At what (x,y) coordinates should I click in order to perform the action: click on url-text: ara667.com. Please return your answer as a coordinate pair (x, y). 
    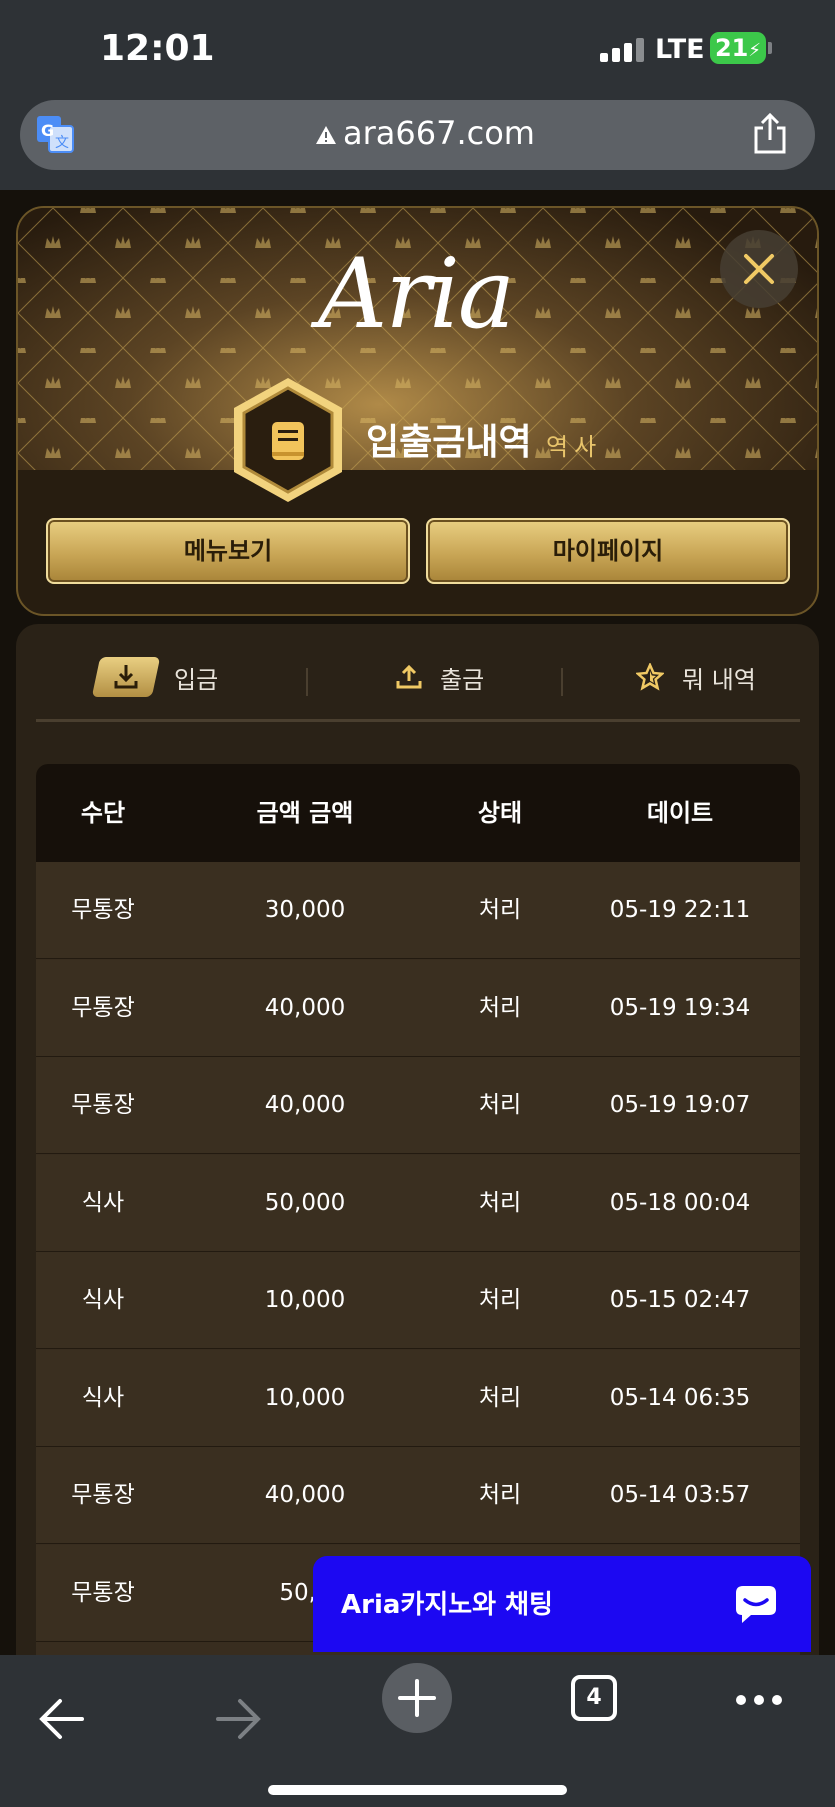
    Looking at the image, I should click on (439, 133).